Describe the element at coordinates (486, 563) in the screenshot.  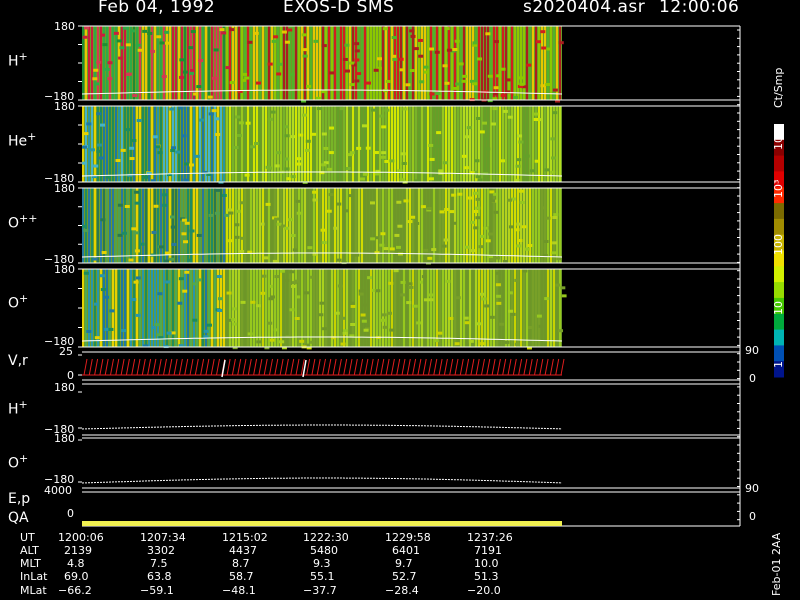
I see `table-cell: 10.0` at that location.